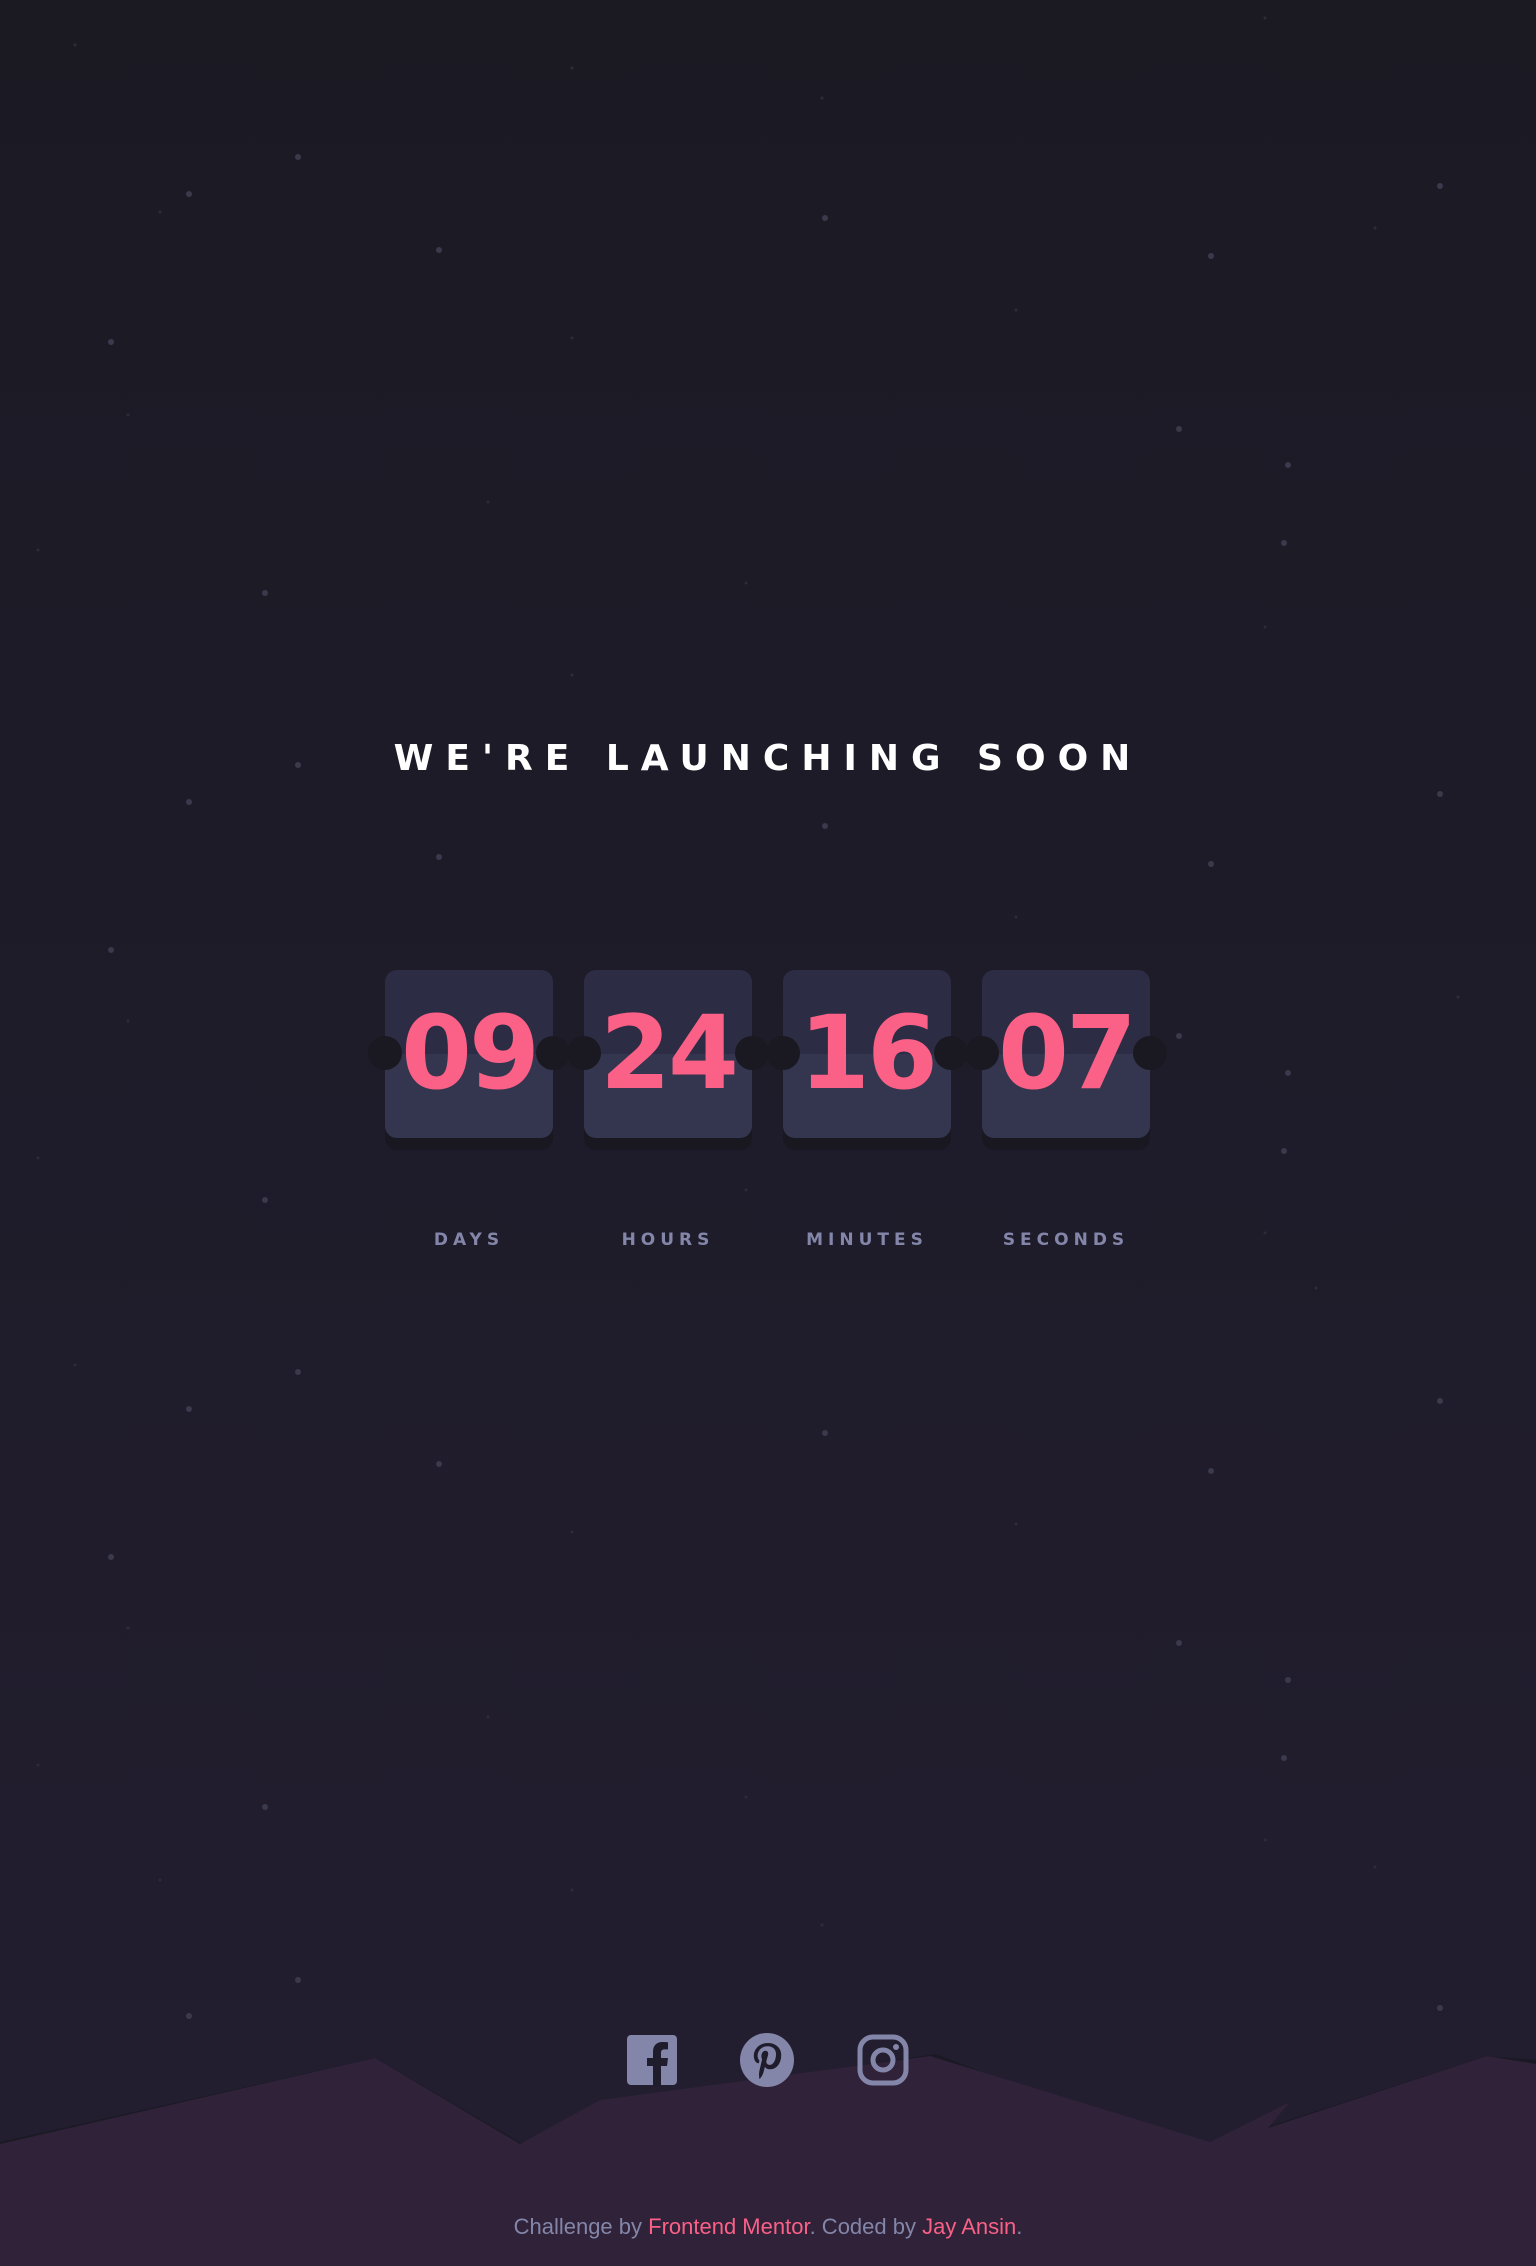 Image resolution: width=1536 pixels, height=2266 pixels. What do you see at coordinates (1019, 2226) in the screenshot?
I see `footer-suffix: .` at bounding box center [1019, 2226].